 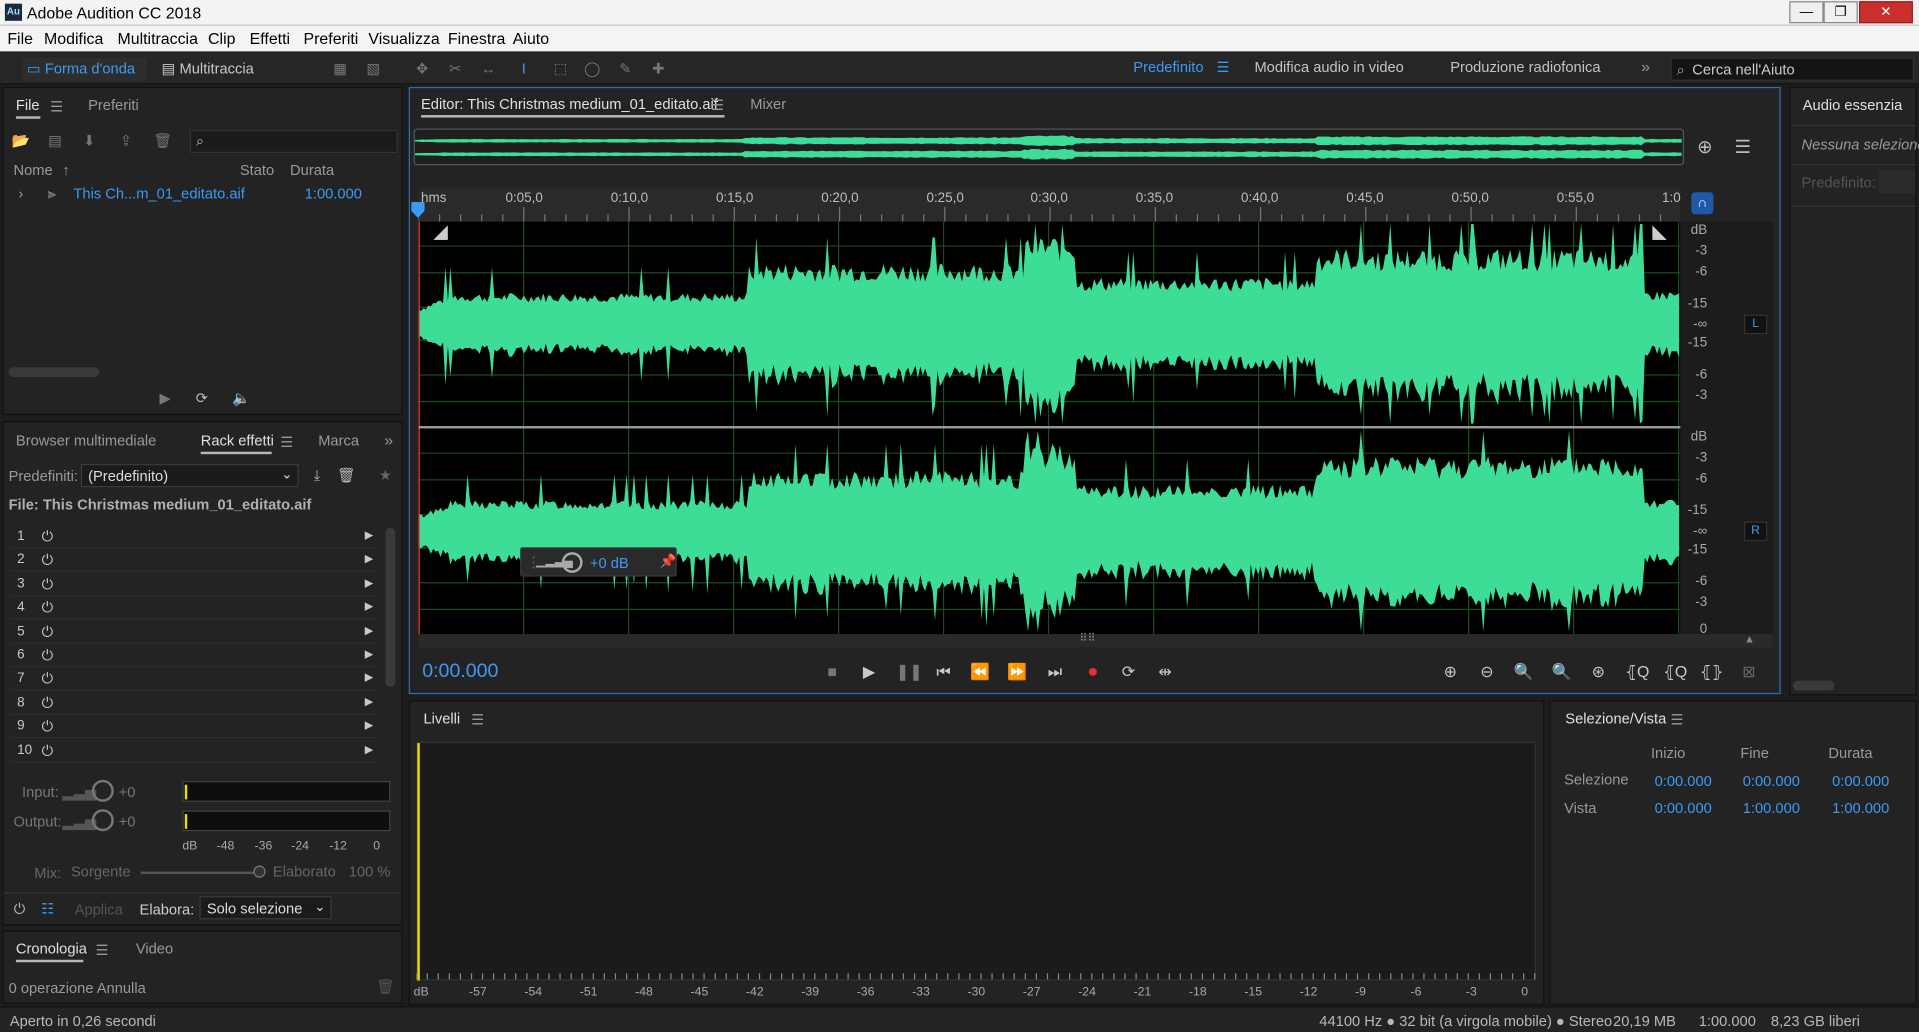 I want to click on zoom-out-full-icon: ⊛, so click(x=1598, y=672).